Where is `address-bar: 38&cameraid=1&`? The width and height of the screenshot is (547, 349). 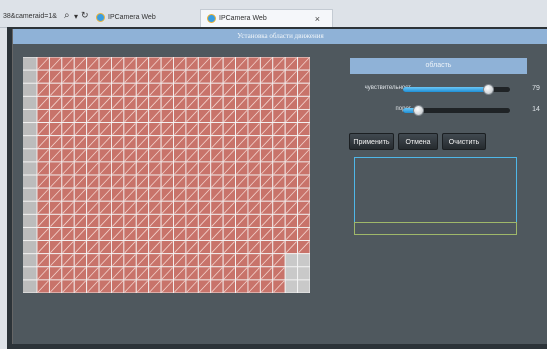
address-bar: 38&cameraid=1& is located at coordinates (30, 16).